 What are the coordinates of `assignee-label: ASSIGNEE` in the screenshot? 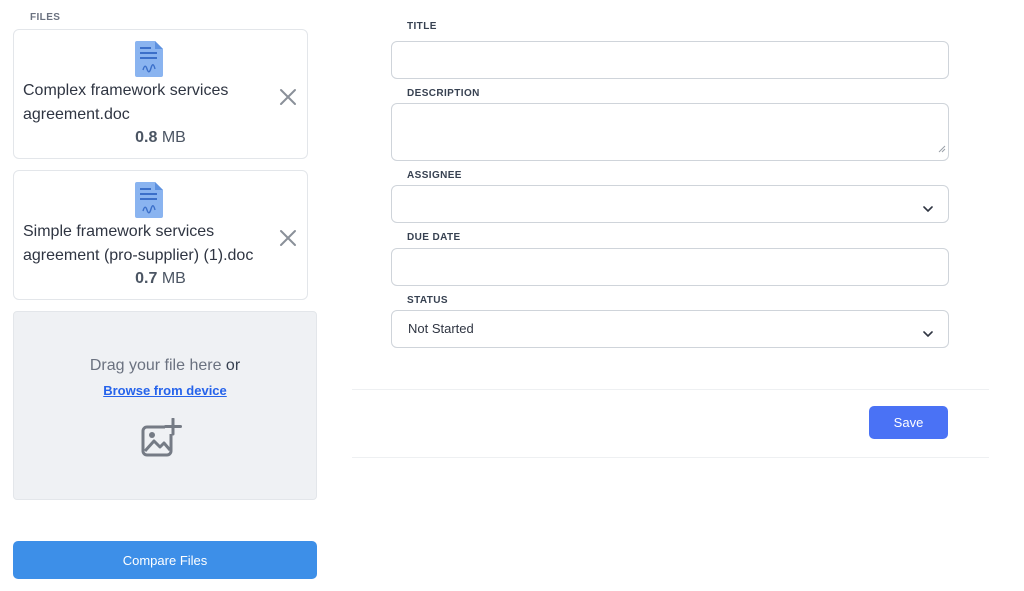 It's located at (434, 175).